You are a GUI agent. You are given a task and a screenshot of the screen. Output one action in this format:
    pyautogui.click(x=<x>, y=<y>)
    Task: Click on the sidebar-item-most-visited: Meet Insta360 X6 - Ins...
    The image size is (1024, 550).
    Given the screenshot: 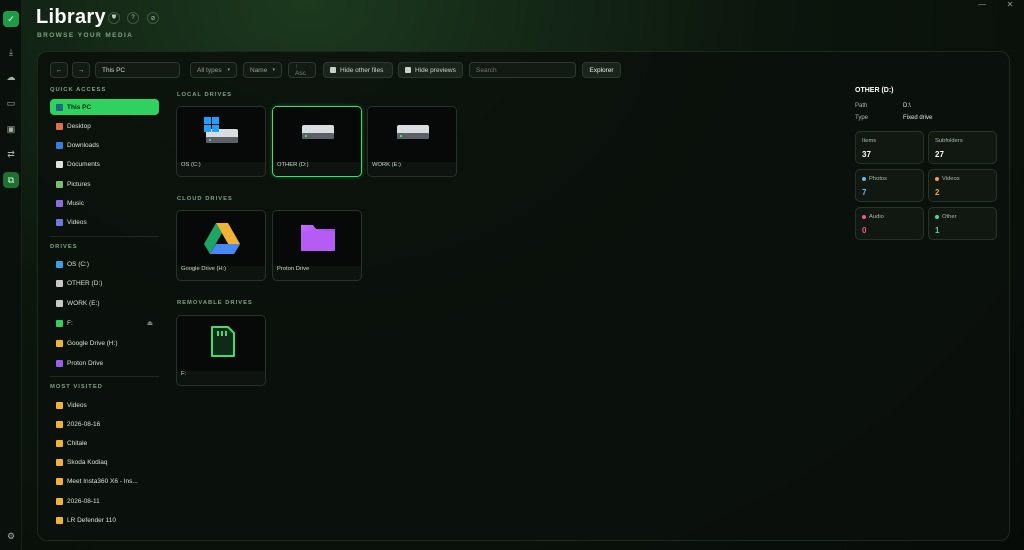 What is the action you would take?
    pyautogui.click(x=104, y=482)
    